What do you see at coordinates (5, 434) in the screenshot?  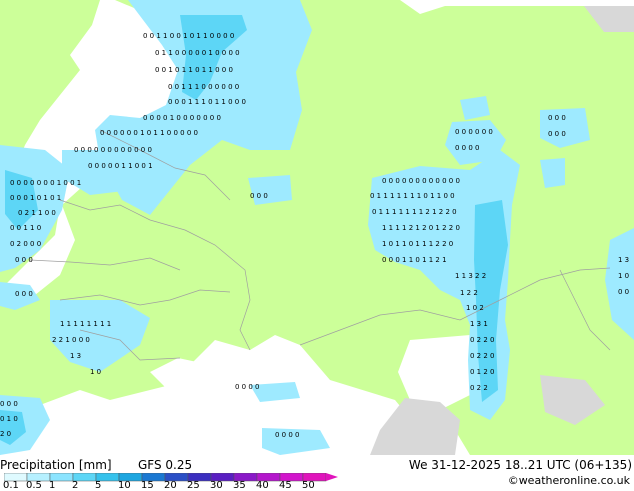 I see `svg-text: 2 0` at bounding box center [5, 434].